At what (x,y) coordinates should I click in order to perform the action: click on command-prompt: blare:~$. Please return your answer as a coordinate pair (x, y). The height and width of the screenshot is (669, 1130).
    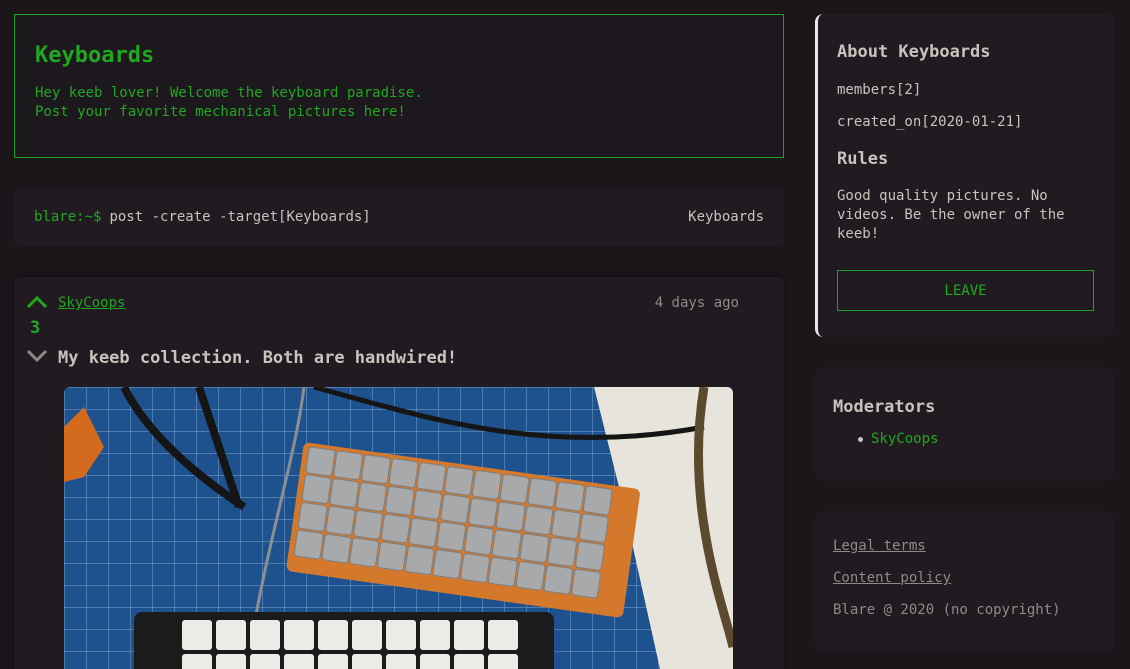
    Looking at the image, I should click on (68, 217).